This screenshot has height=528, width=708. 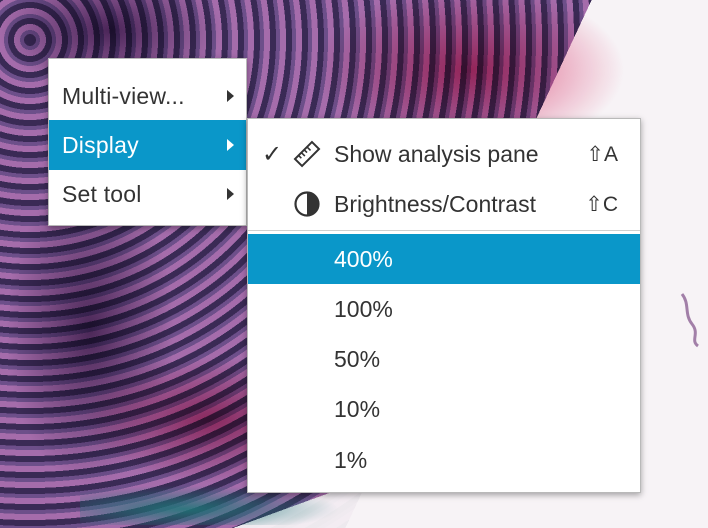 What do you see at coordinates (100, 144) in the screenshot?
I see `menu-item-label: Display` at bounding box center [100, 144].